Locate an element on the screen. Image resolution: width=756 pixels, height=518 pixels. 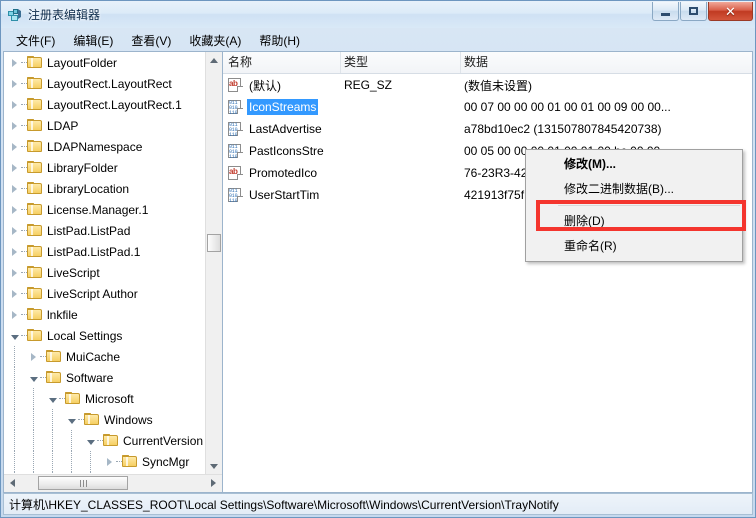
value-row: ab (默认) REG_SZ (数值未设置) is located at coordinates (487, 85).